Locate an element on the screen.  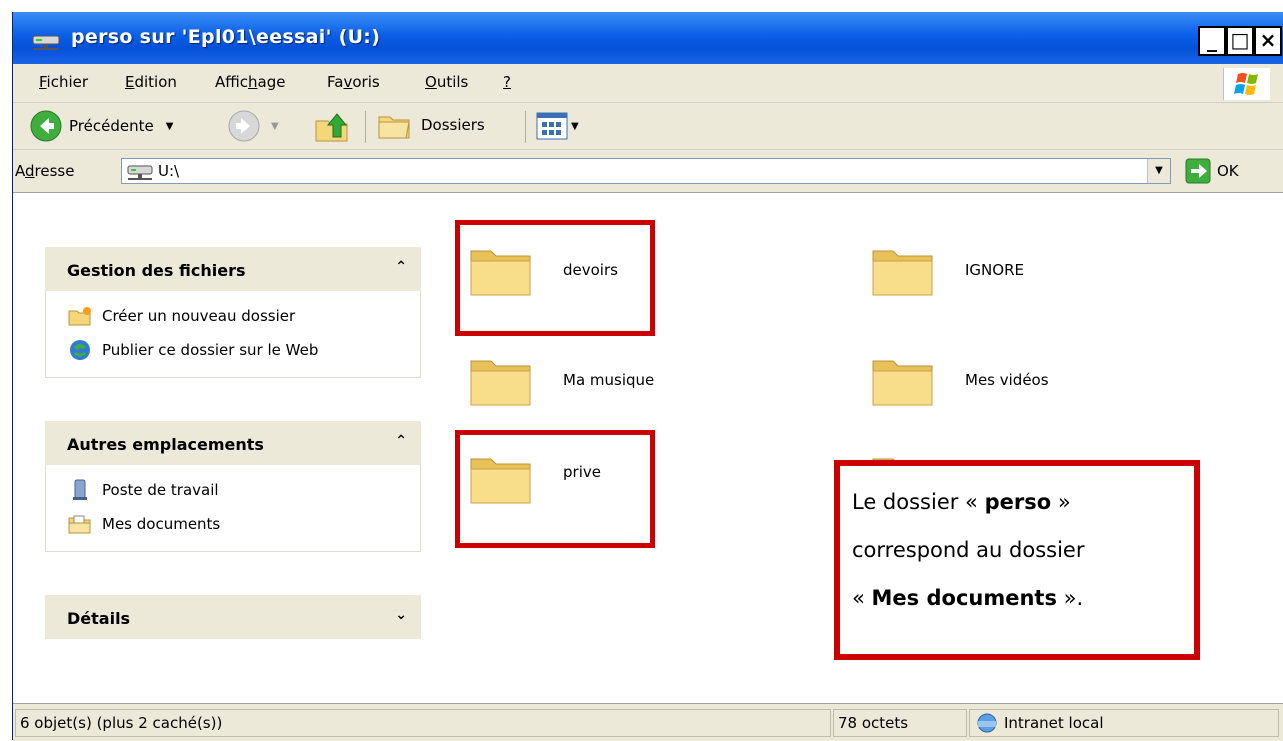
up-folder-button is located at coordinates (332, 126).